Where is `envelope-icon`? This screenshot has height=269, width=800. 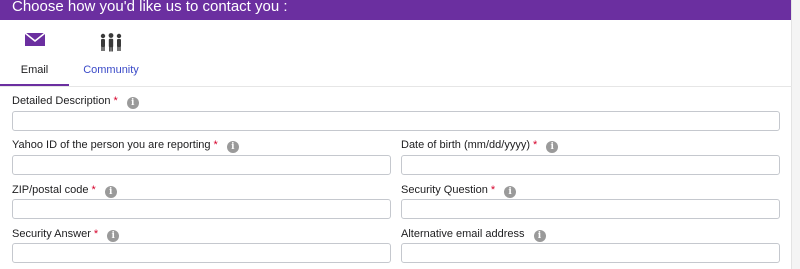
envelope-icon is located at coordinates (35, 41).